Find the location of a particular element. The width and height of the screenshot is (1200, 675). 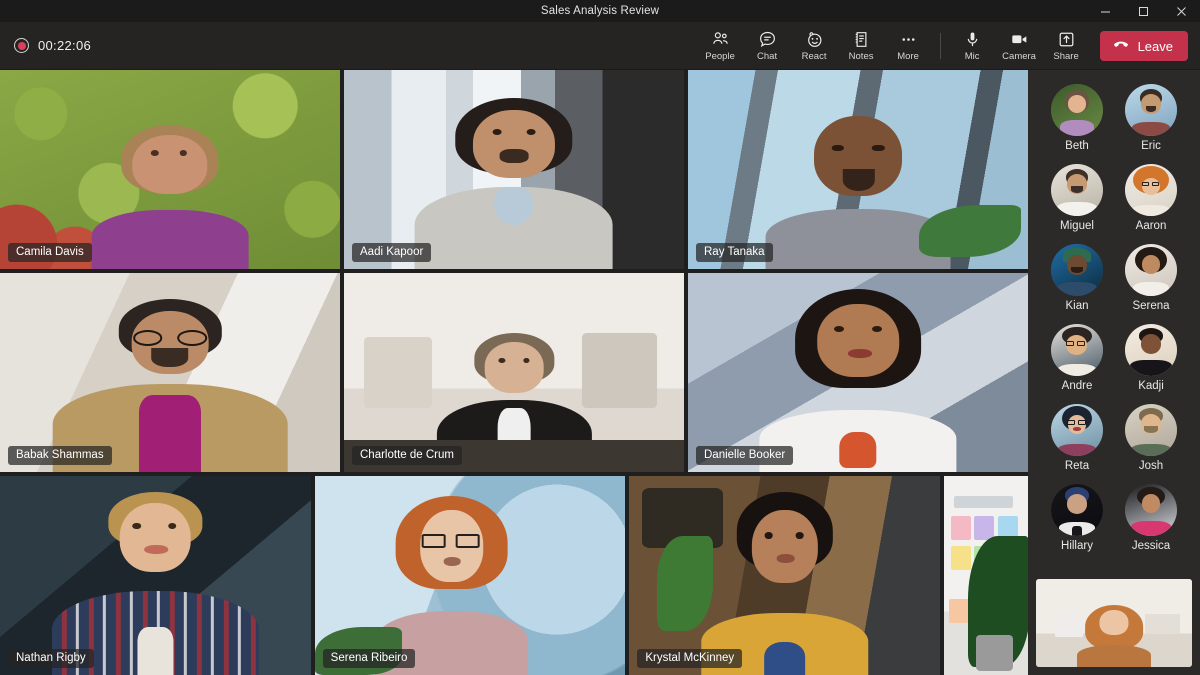

roster-item-kian: Kian is located at coordinates (1077, 278).